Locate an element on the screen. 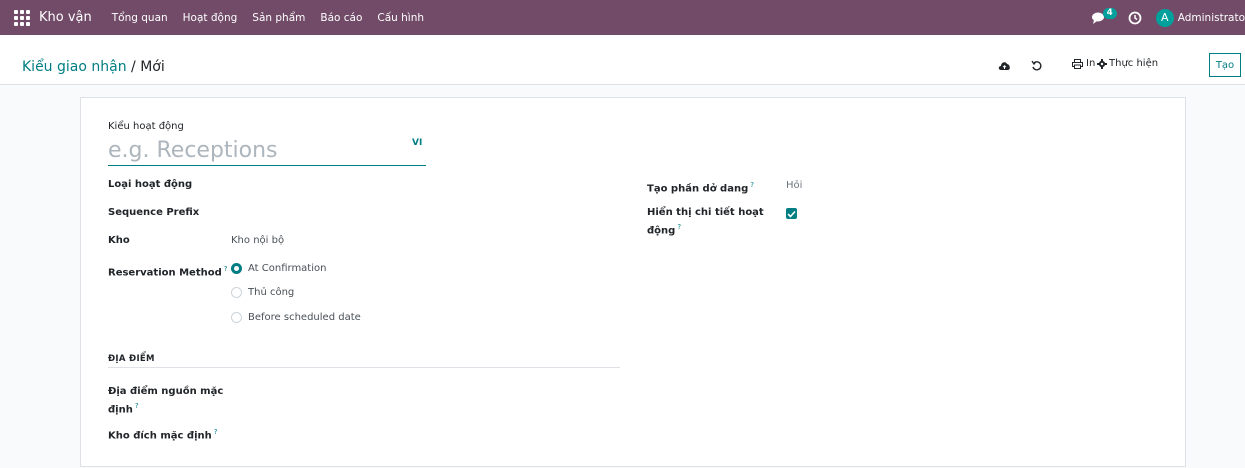  radio-checked-icon is located at coordinates (236, 268).